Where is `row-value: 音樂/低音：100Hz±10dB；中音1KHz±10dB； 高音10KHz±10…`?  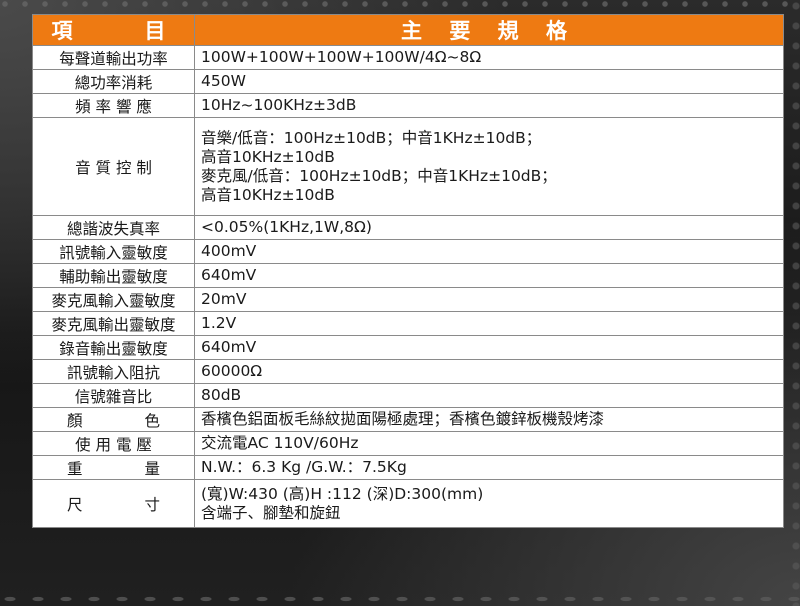 row-value: 音樂/低音：100Hz±10dB；中音1KHz±10dB； 高音10KHz±10… is located at coordinates (489, 166).